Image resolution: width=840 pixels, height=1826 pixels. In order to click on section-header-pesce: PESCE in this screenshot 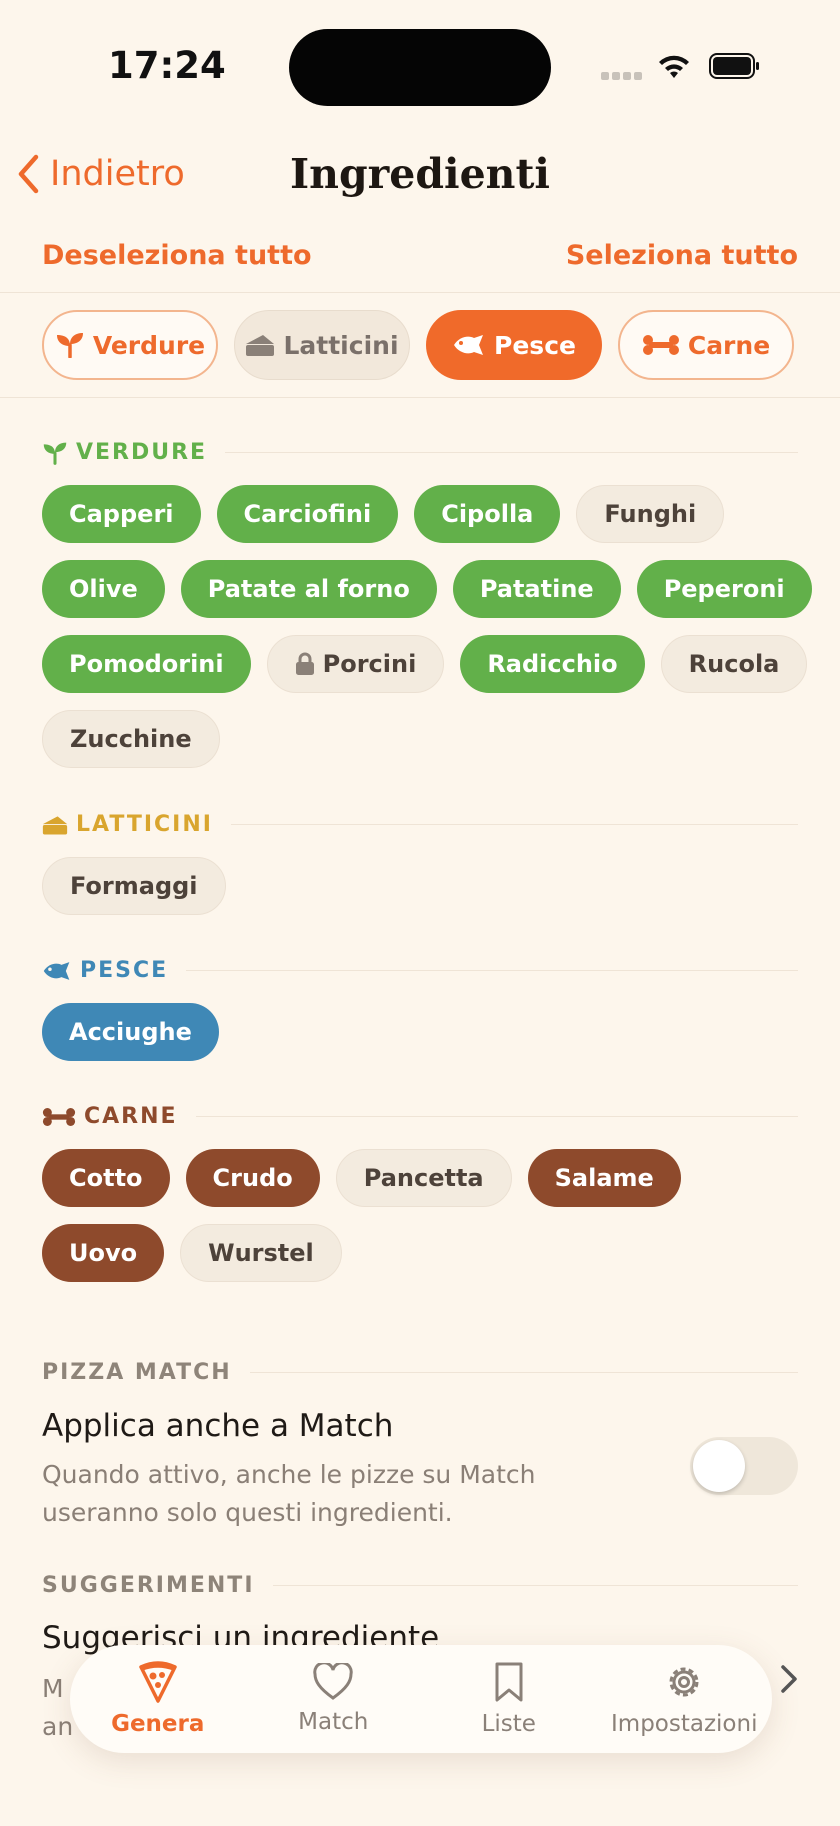, I will do `click(420, 970)`.